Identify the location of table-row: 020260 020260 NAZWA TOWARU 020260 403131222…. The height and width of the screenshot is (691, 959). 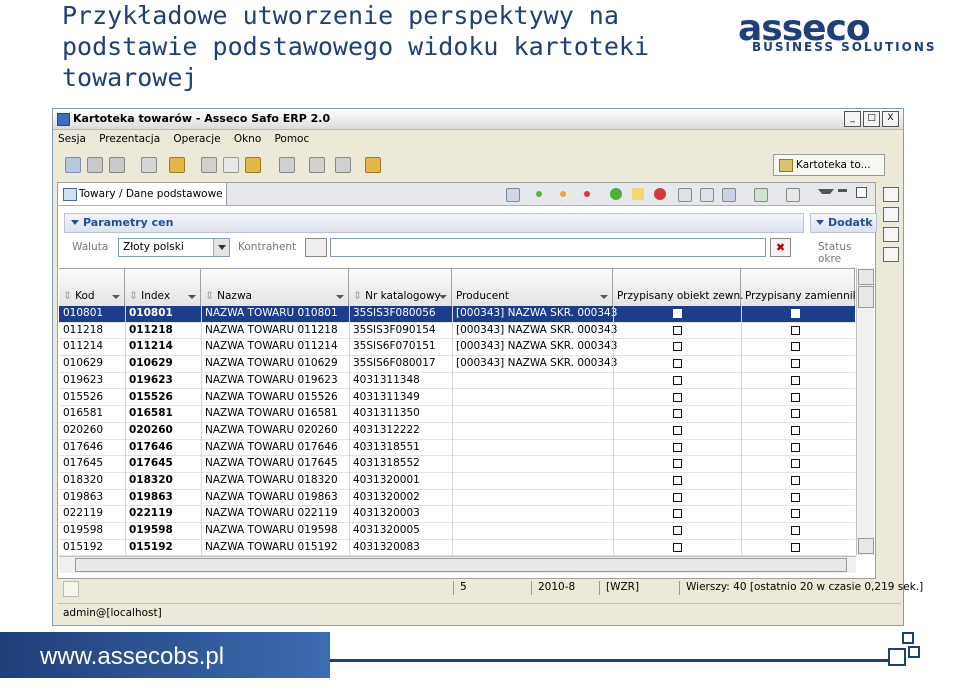
(457, 431).